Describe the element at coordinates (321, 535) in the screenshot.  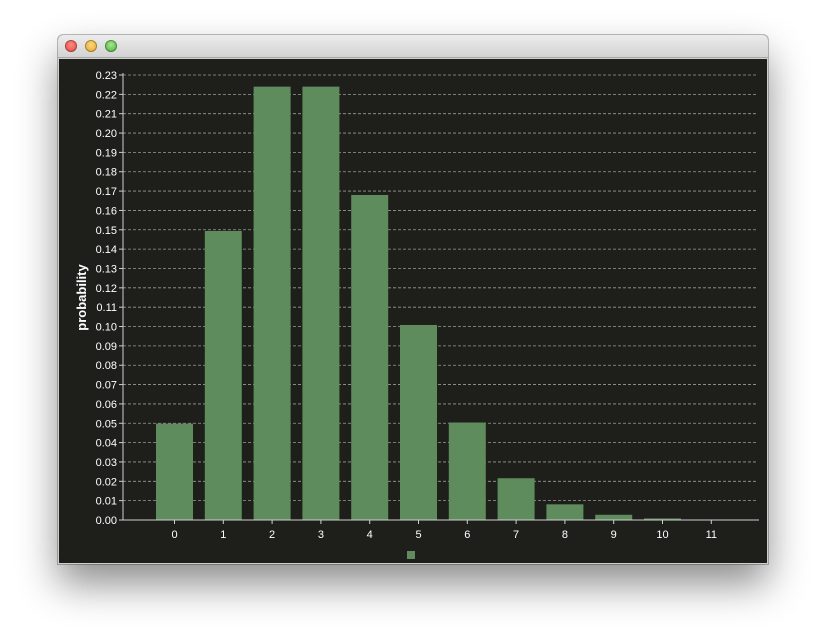
I see `x-tick-label: 3` at that location.